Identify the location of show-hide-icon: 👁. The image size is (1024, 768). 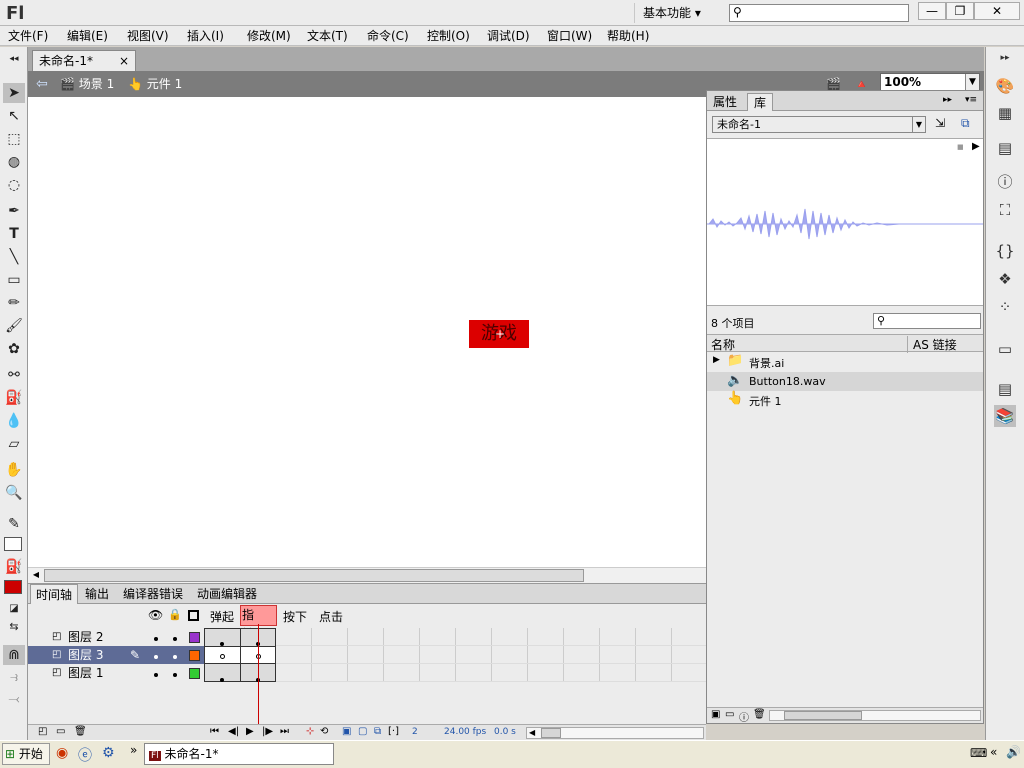
(155, 615).